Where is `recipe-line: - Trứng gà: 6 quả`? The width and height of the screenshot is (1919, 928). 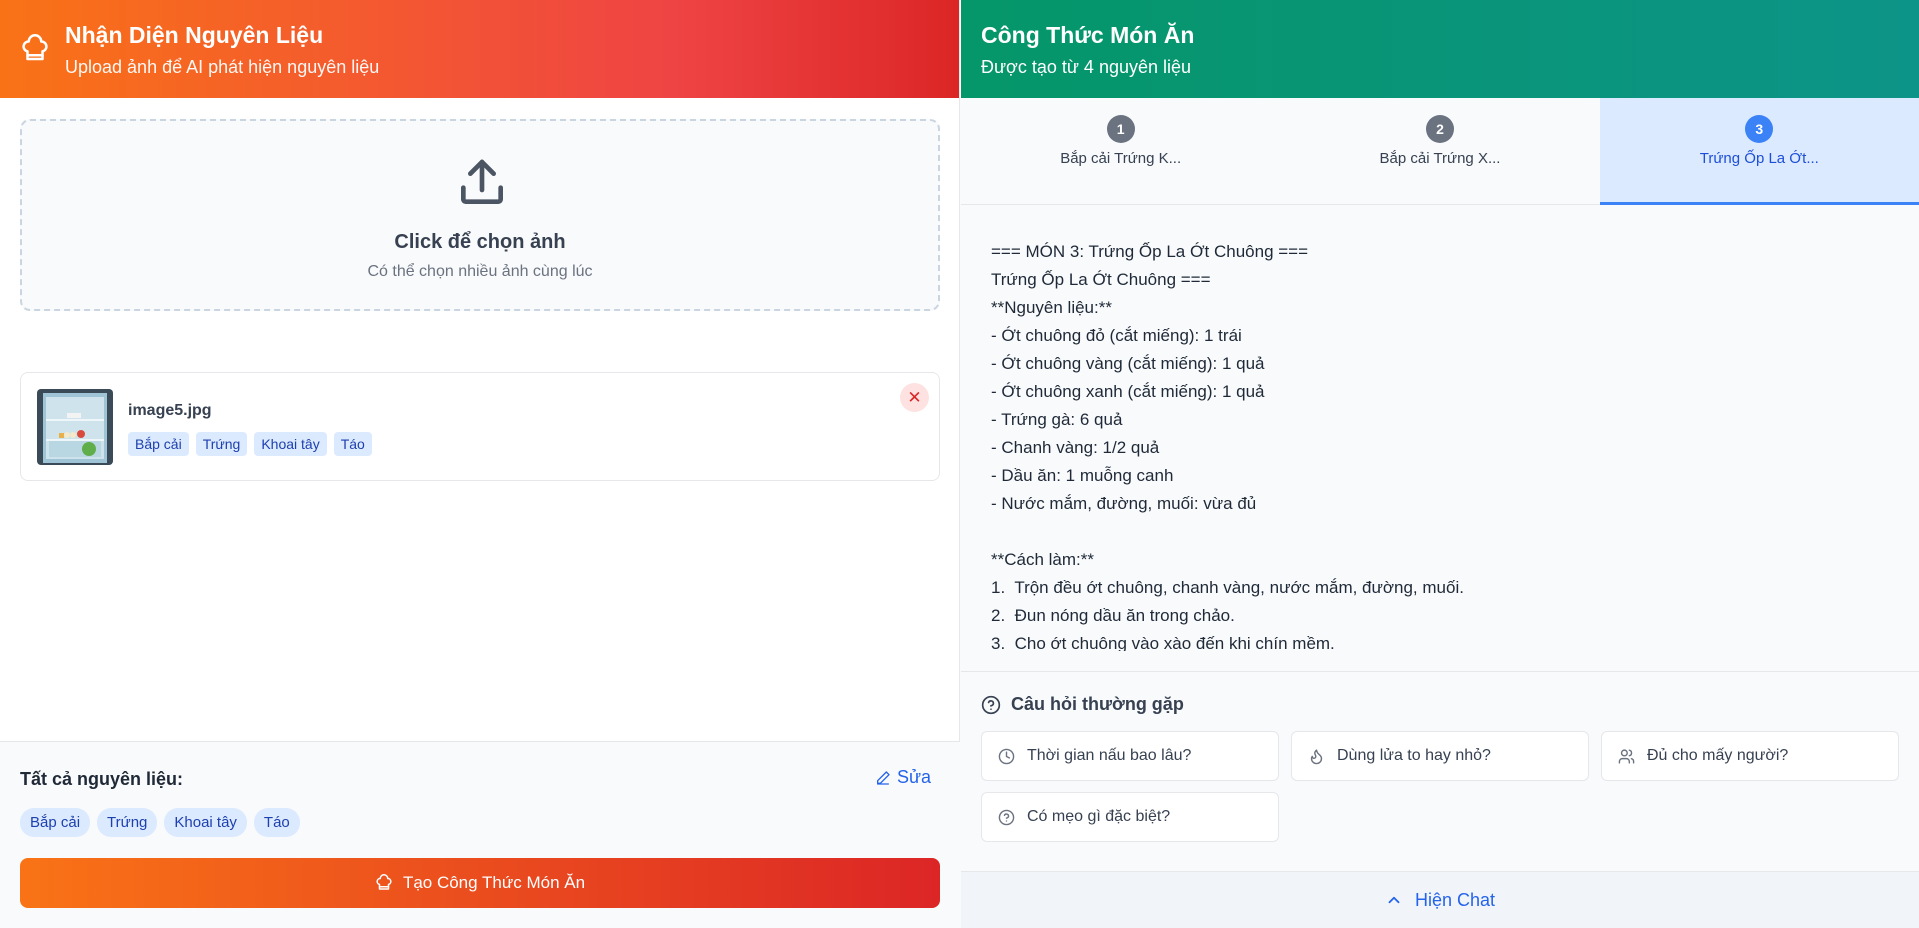
recipe-line: - Trứng gà: 6 quả is located at coordinates (1057, 419).